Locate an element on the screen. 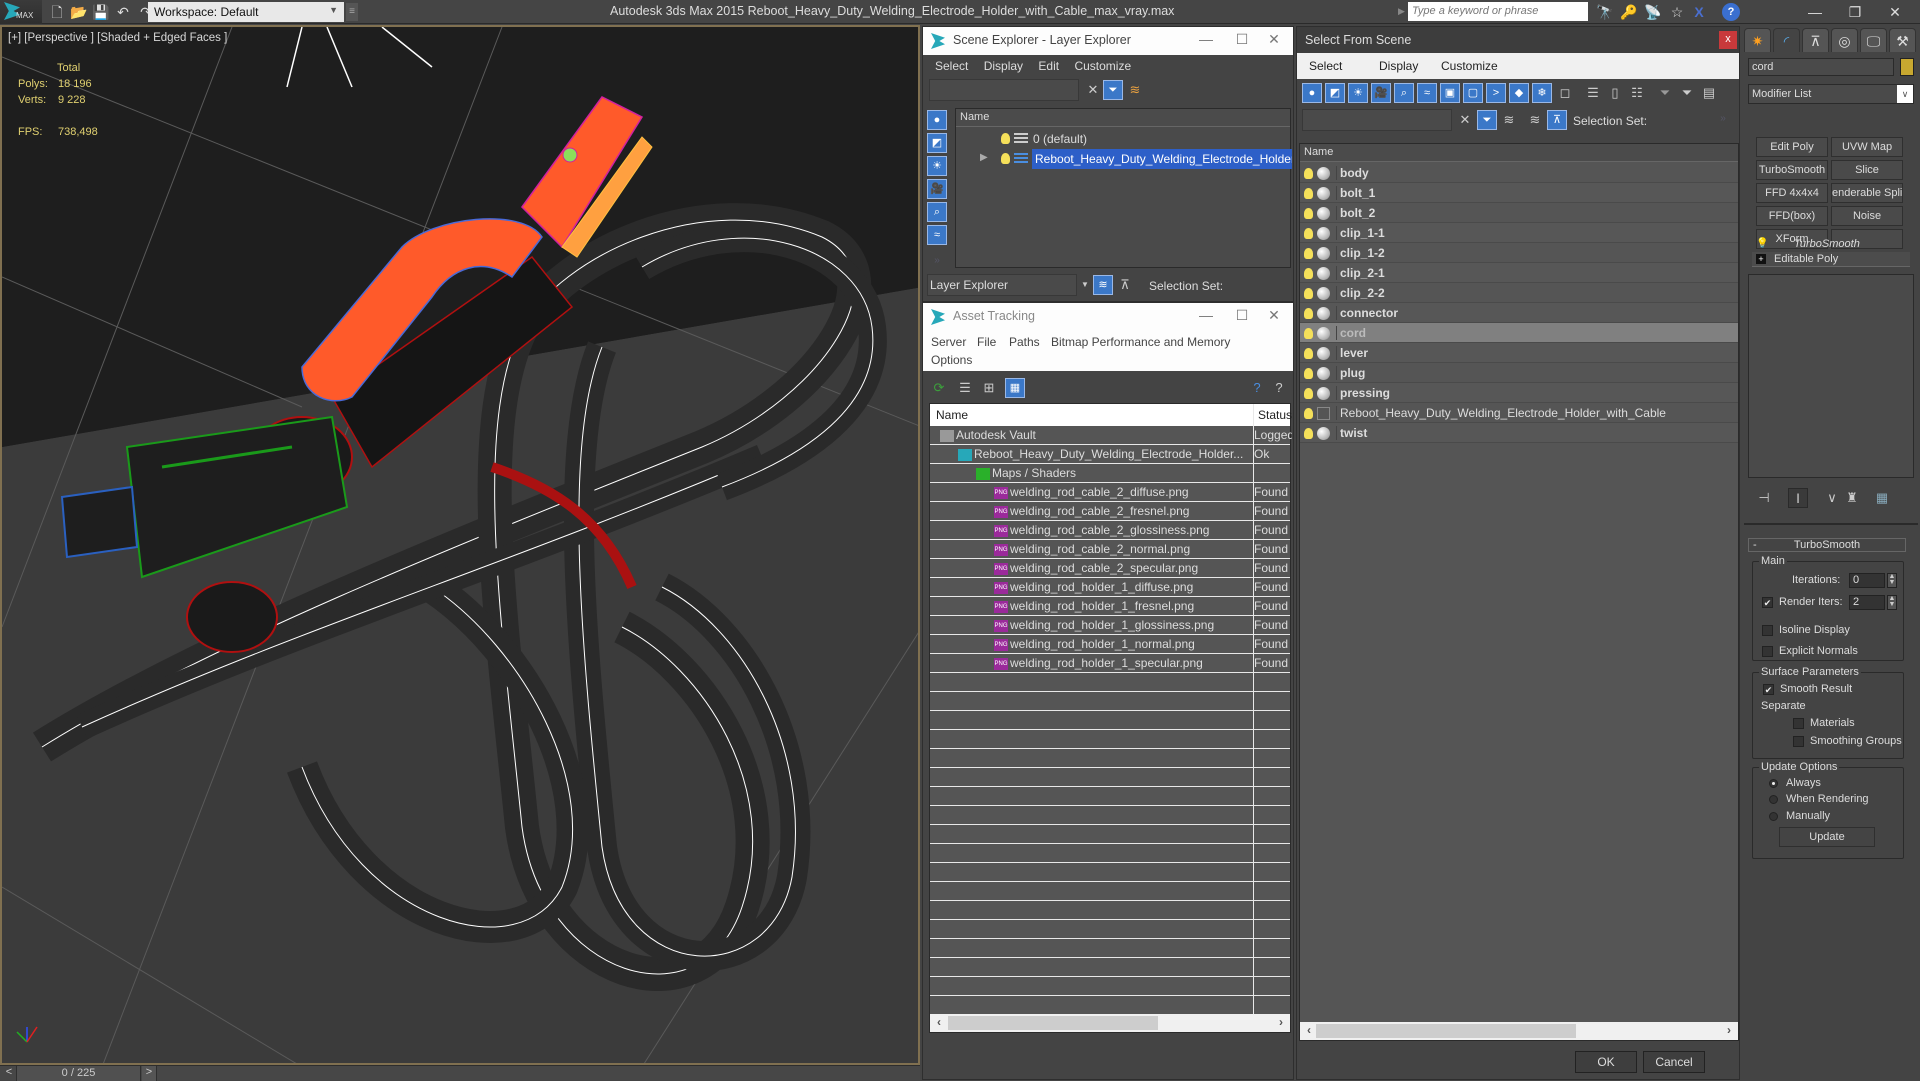  object-name-input: cord is located at coordinates (1821, 67).